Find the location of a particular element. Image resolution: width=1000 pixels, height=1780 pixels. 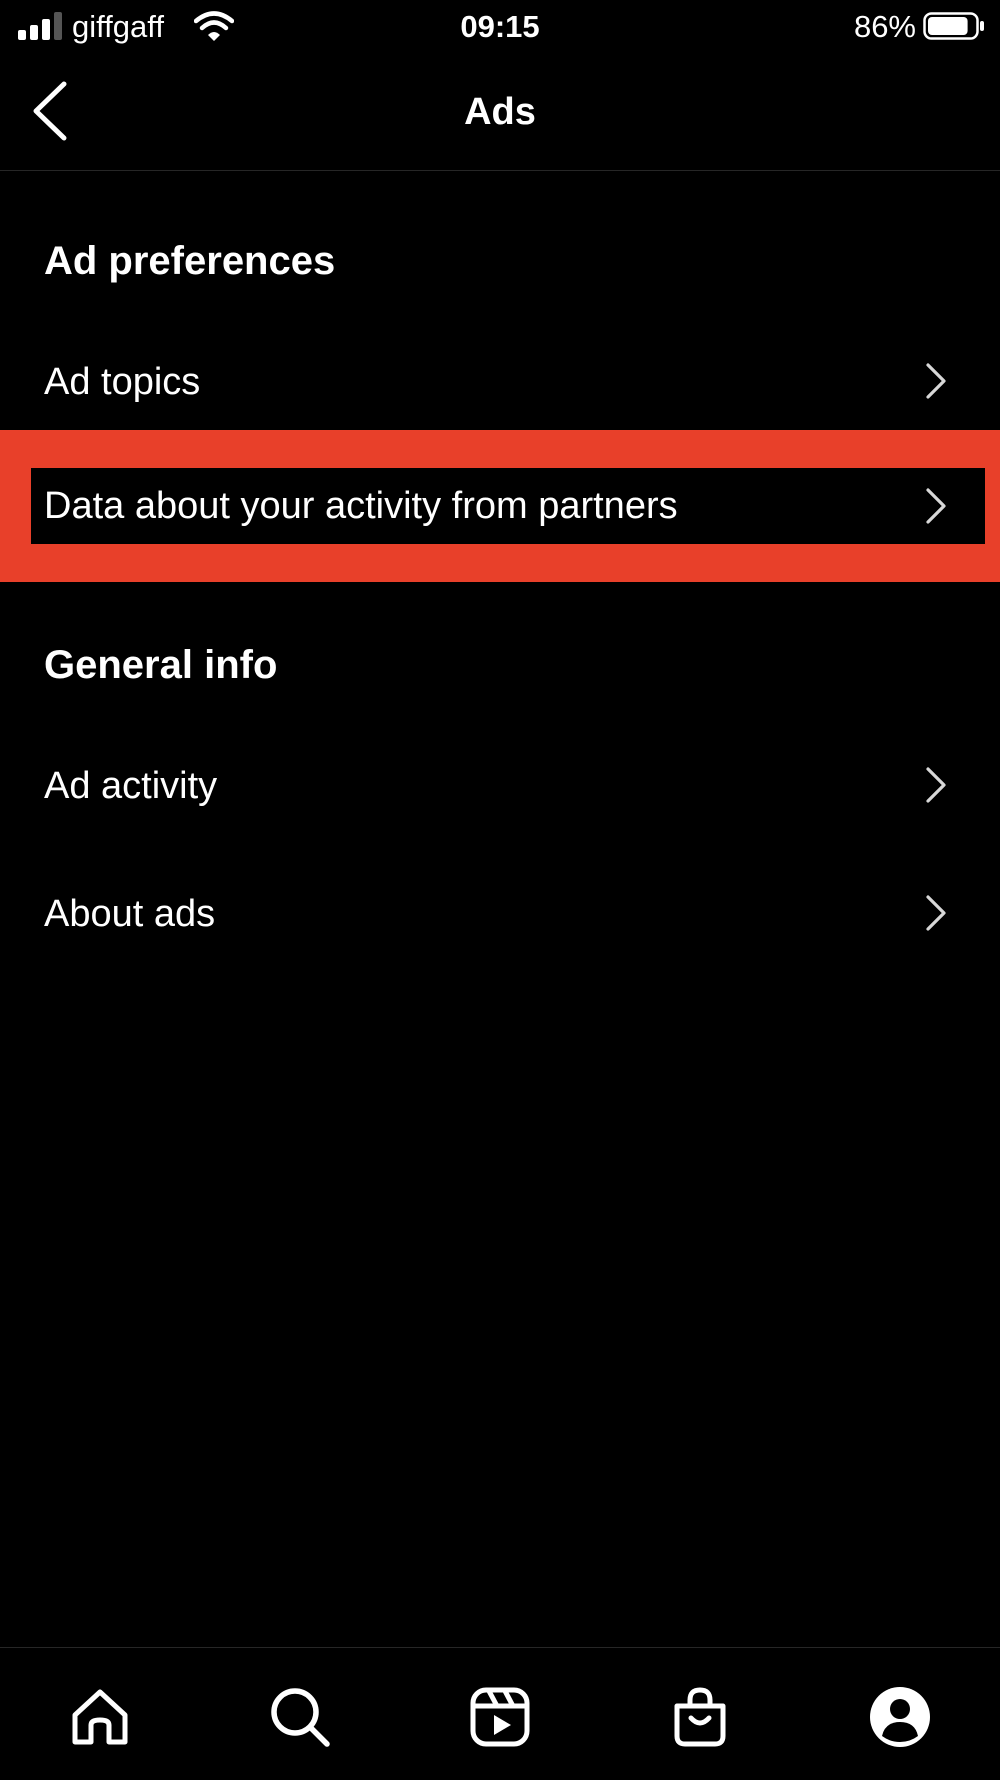

battery-percentage: 86% is located at coordinates (884, 26).